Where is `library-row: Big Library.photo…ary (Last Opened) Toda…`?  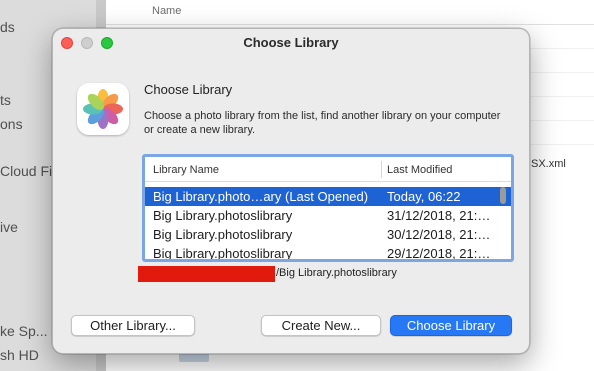 library-row: Big Library.photo…ary (Last Opened) Toda… is located at coordinates (328, 196).